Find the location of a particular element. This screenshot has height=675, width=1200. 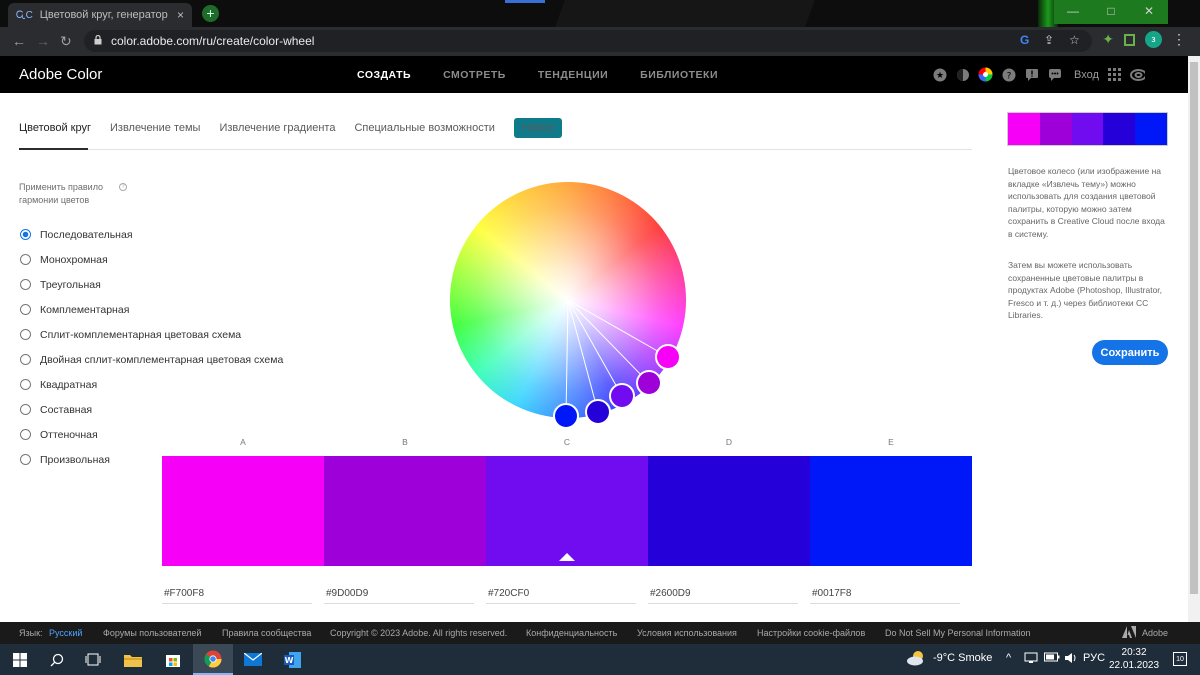

rule-option: Сплит-комплементарная цветовая схема is located at coordinates (151, 334).